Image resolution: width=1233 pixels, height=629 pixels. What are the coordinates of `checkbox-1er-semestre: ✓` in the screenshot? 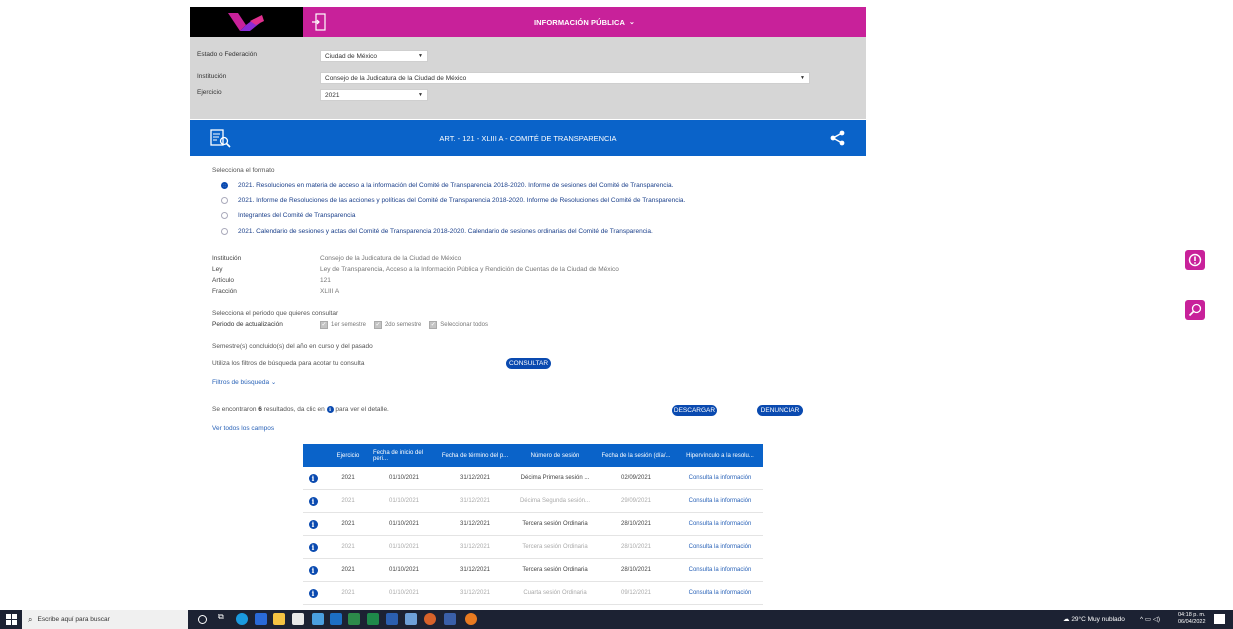 It's located at (324, 325).